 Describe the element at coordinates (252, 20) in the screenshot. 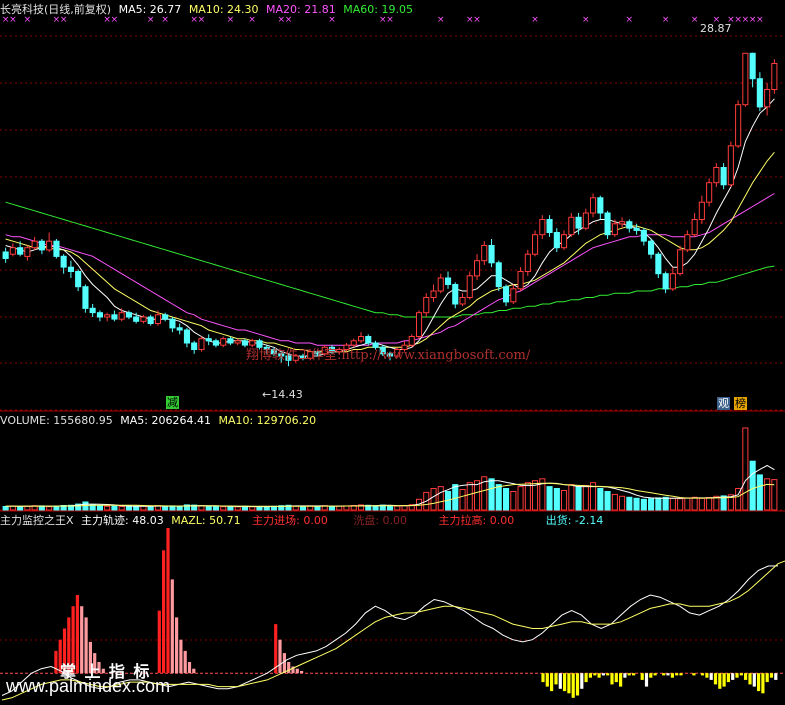

I see `cross-marker: ×` at that location.